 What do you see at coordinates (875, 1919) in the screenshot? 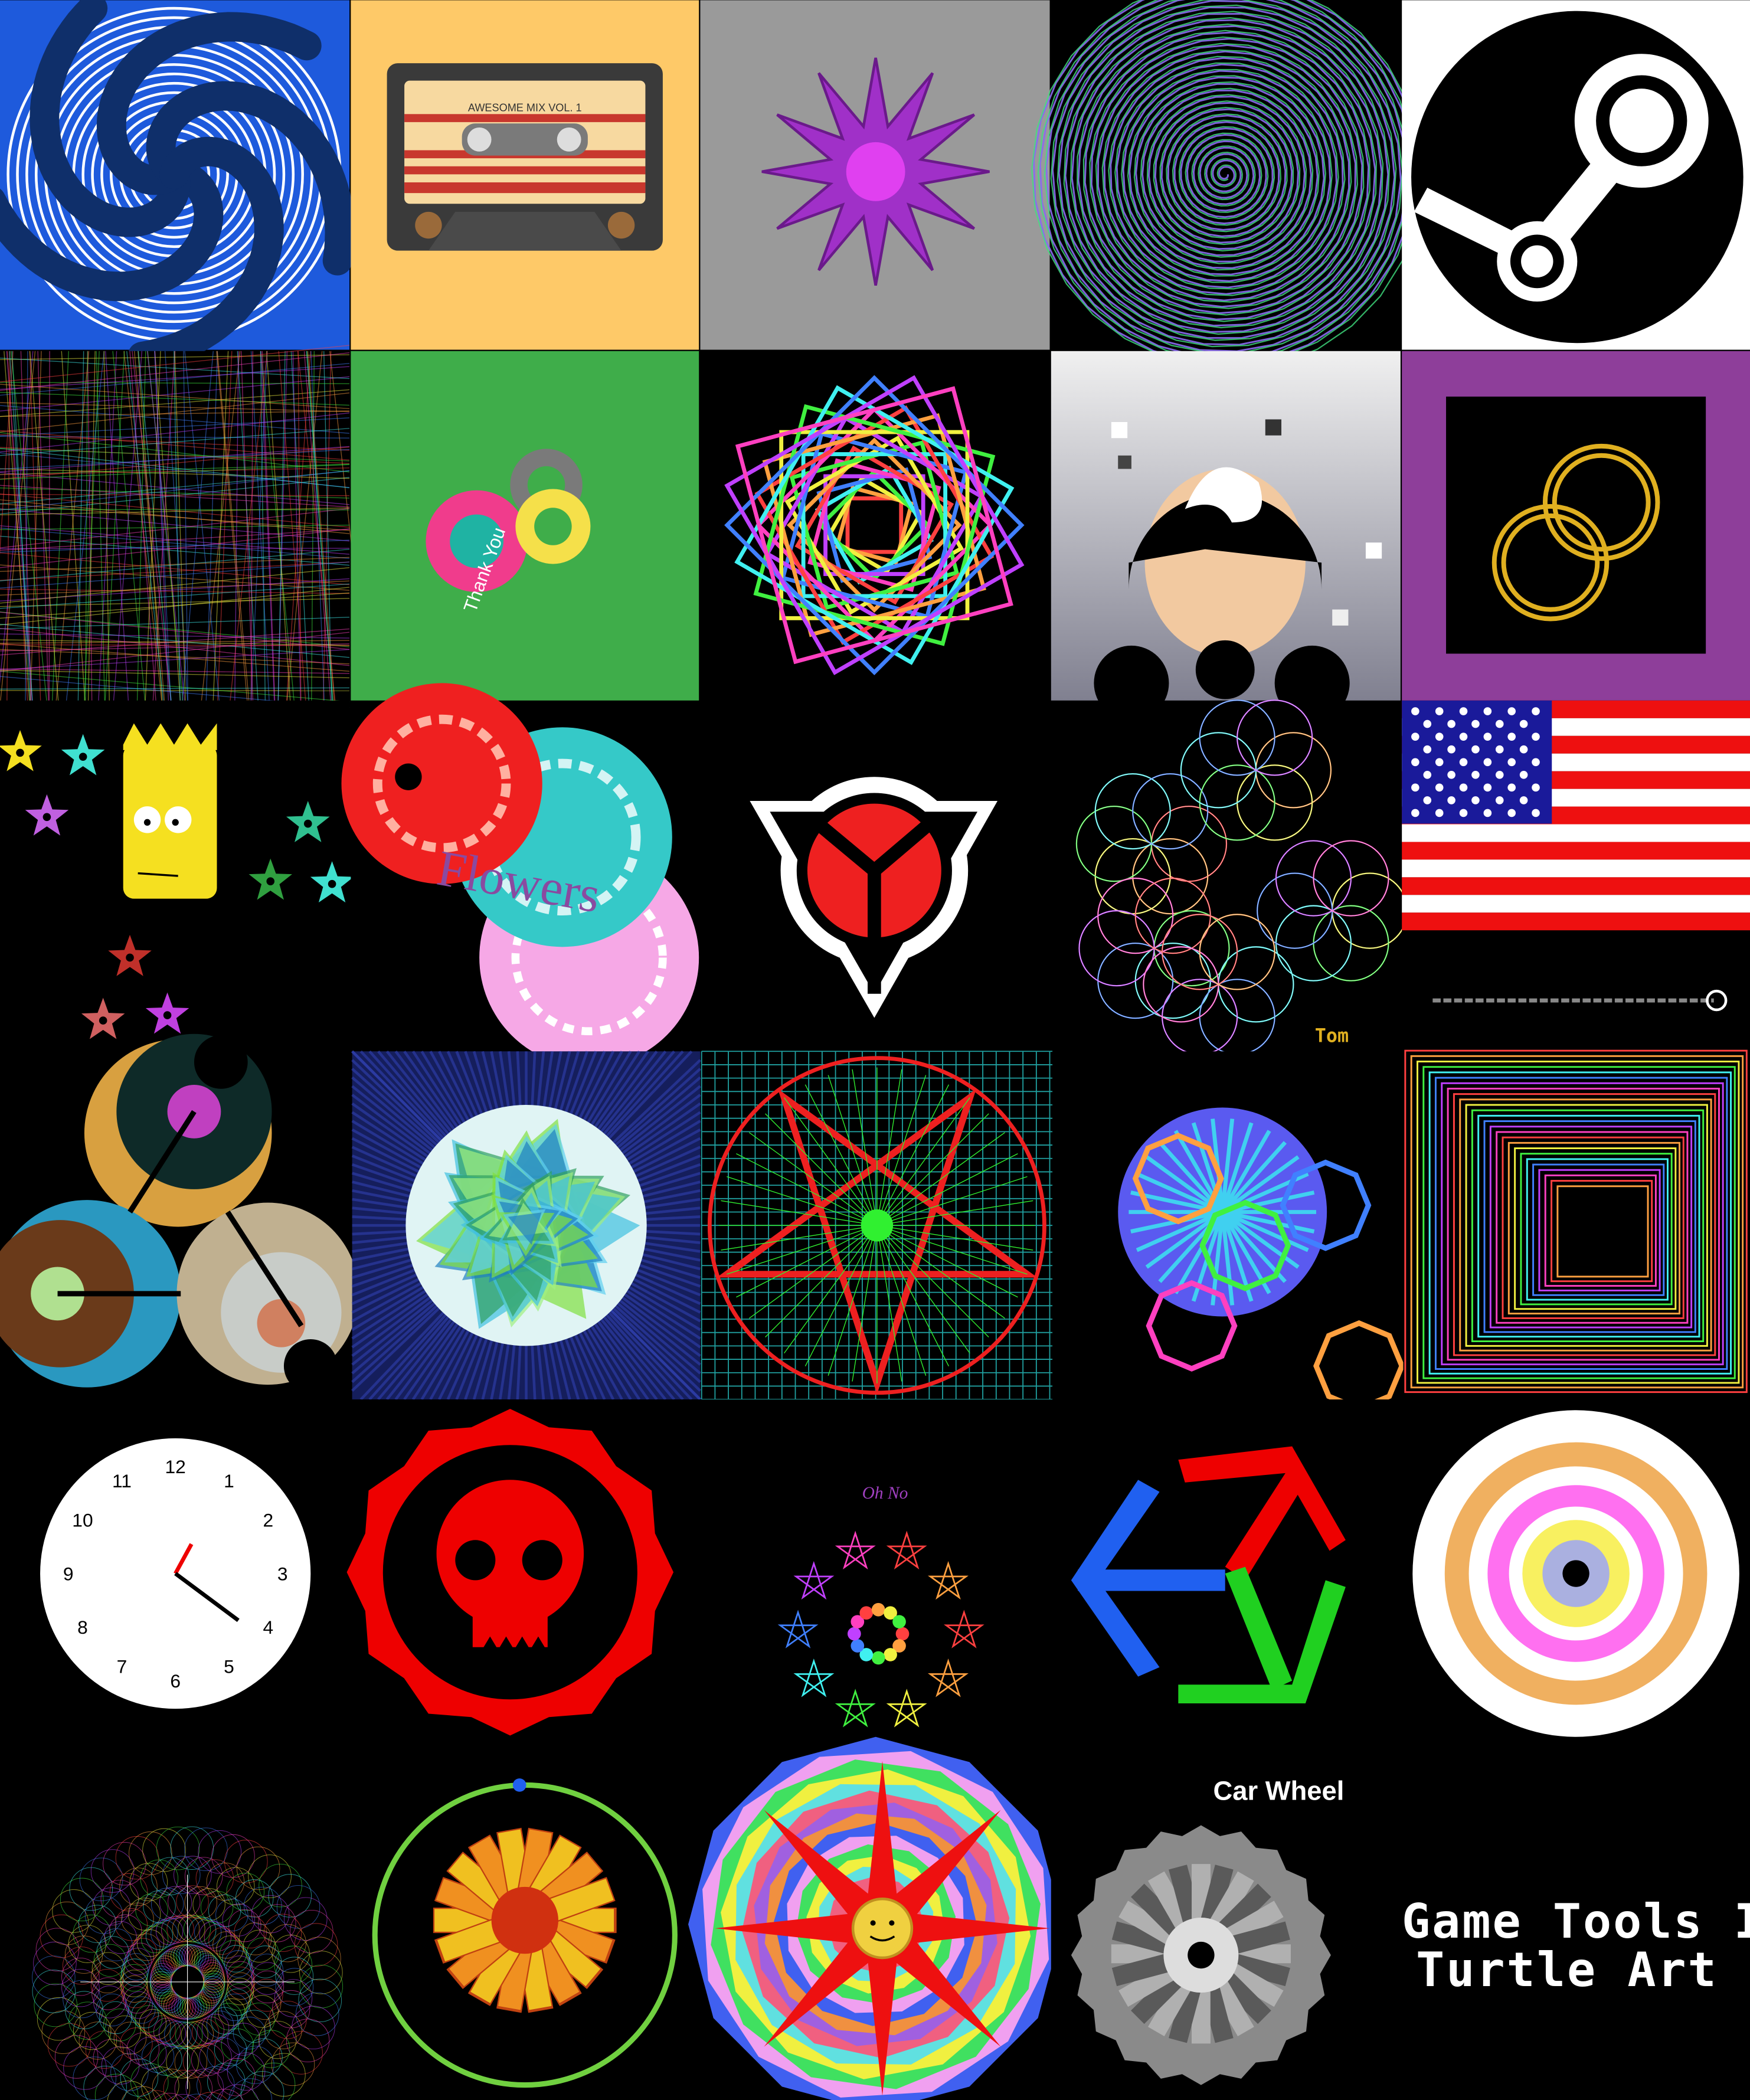
I see `tile-sun-face` at bounding box center [875, 1919].